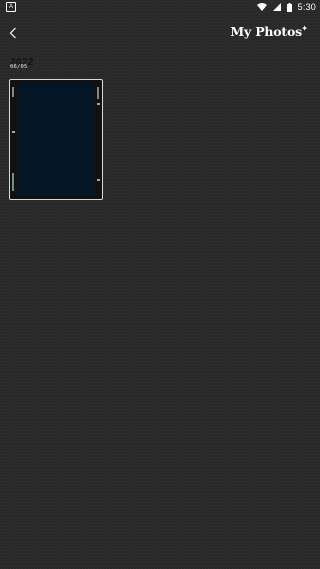 This screenshot has width=320, height=569. I want to click on back-button, so click(13, 33).